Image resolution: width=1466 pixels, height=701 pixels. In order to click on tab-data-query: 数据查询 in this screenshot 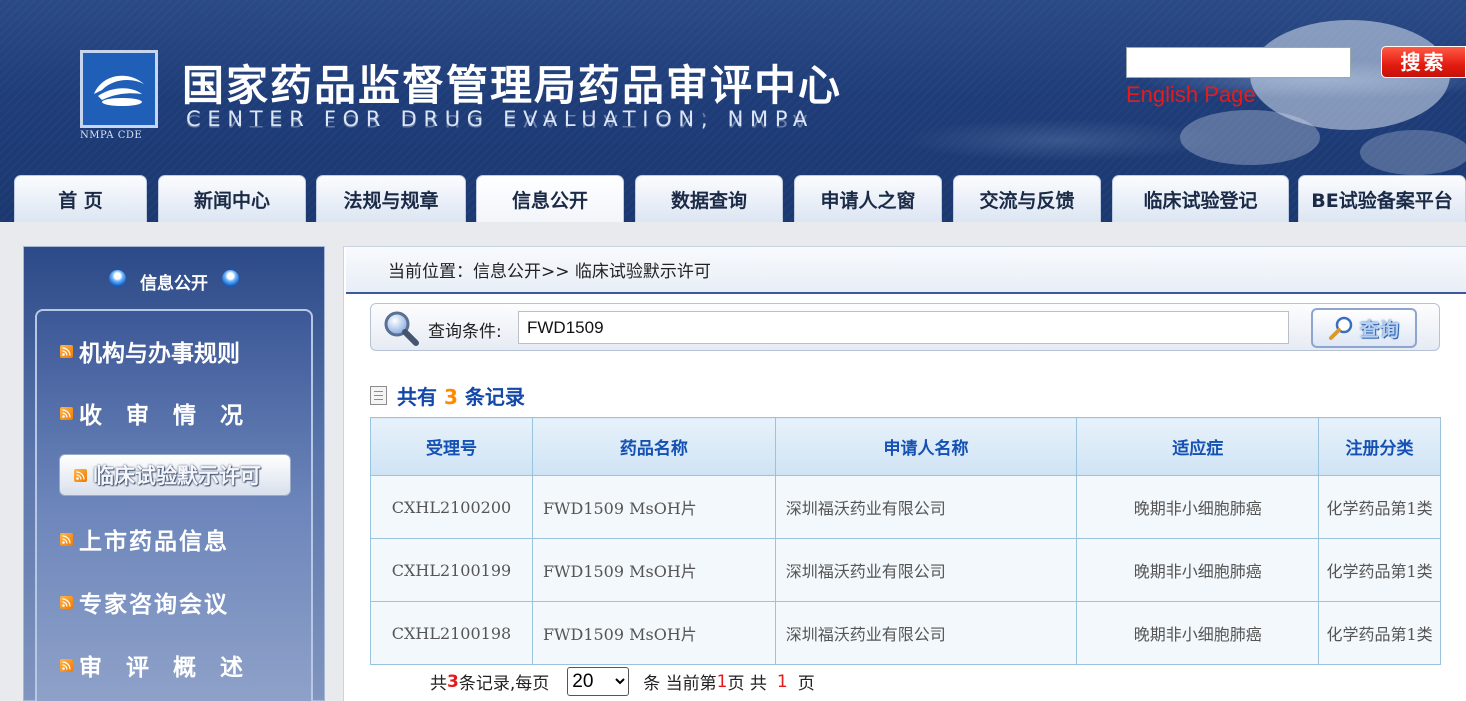, I will do `click(709, 198)`.